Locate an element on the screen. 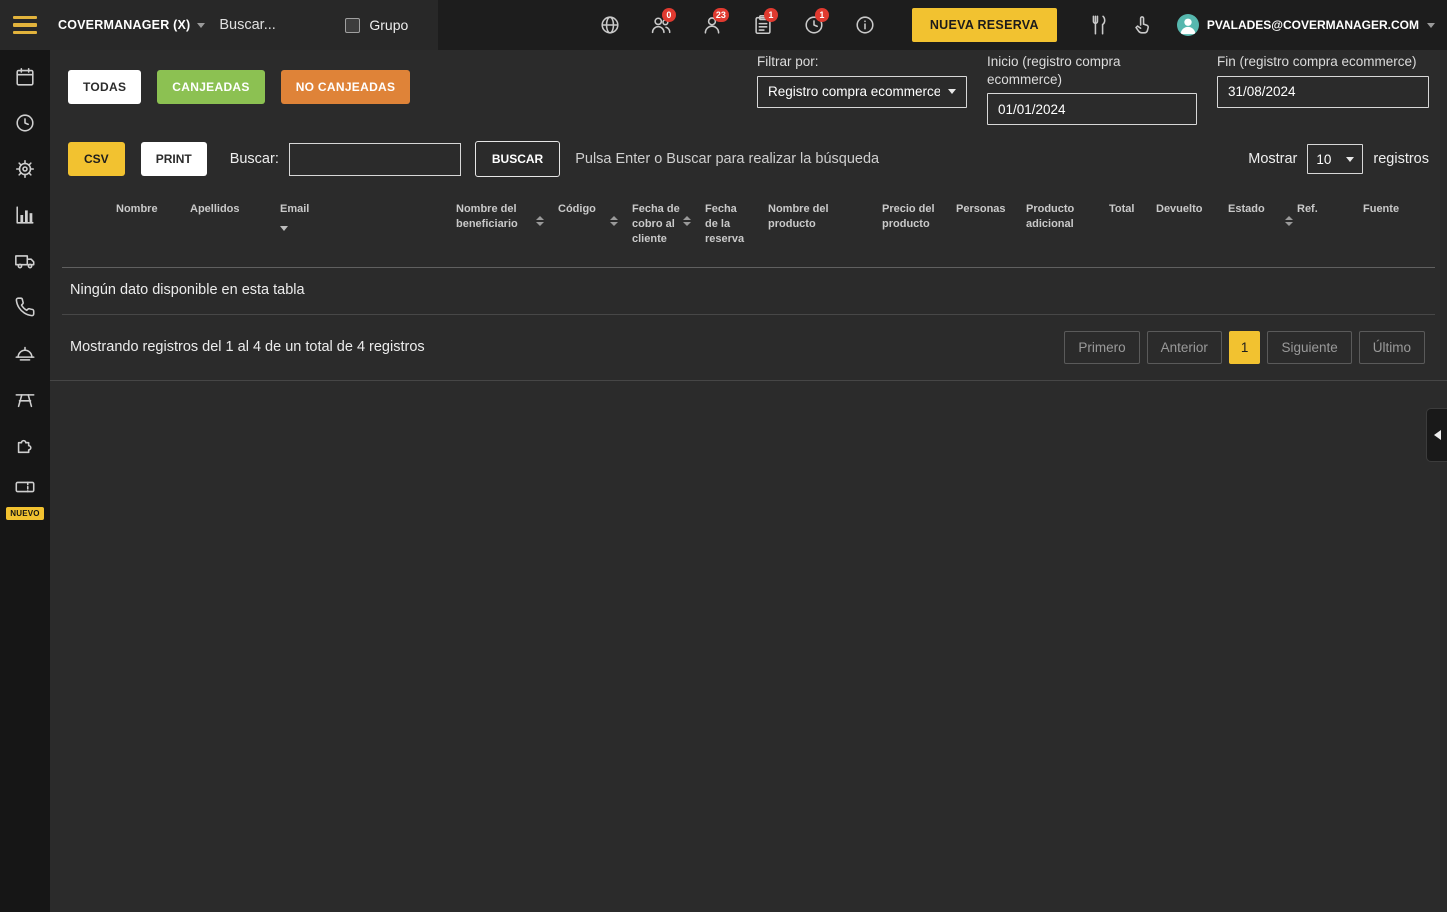 This screenshot has height=912, width=1447. column-header-ref: Ref. is located at coordinates (1319, 229).